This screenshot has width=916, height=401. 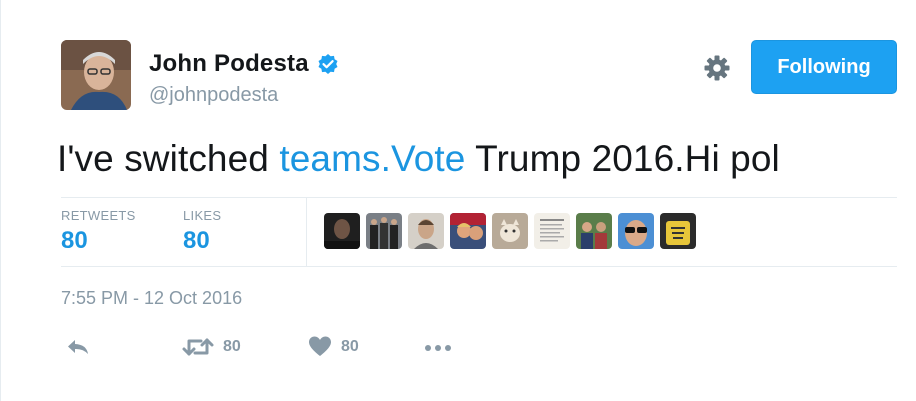 I want to click on divider, so click(x=479, y=266).